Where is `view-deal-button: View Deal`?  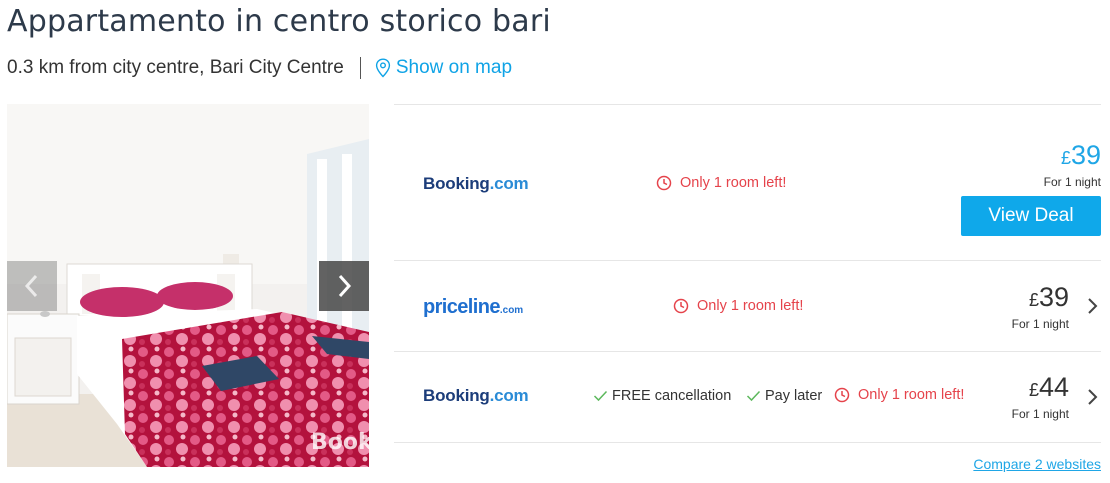 view-deal-button: View Deal is located at coordinates (1031, 216).